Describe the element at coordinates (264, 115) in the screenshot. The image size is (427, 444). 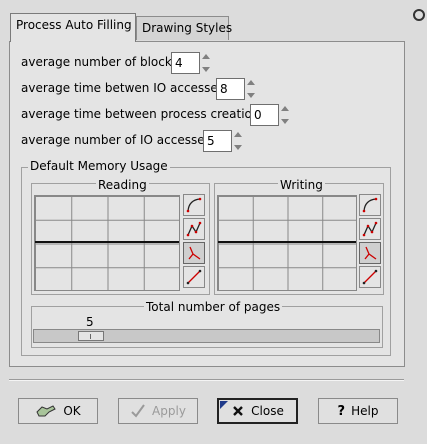
I see `avg-creation-time-input: 0` at that location.